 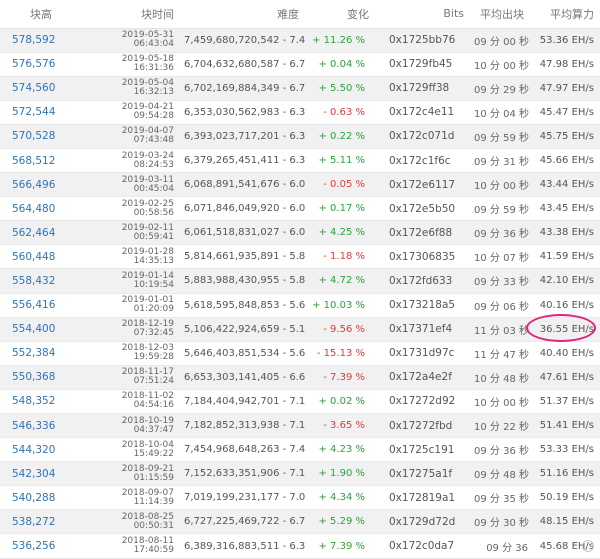 What do you see at coordinates (50, 233) in the screenshot?
I see `block-height-link: 562,464` at bounding box center [50, 233].